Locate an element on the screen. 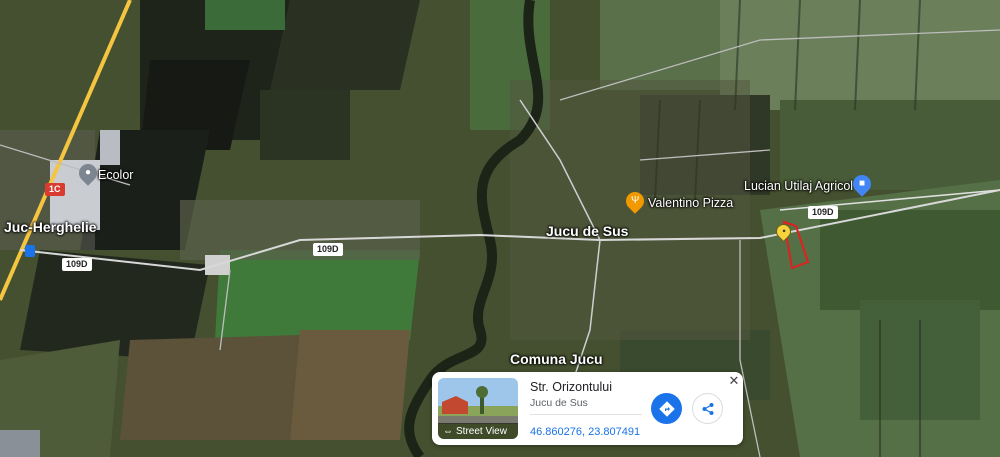 Image resolution: width=1000 pixels, height=457 pixels. place-label-comuna-jucu: Comuna Jucu is located at coordinates (556, 359).